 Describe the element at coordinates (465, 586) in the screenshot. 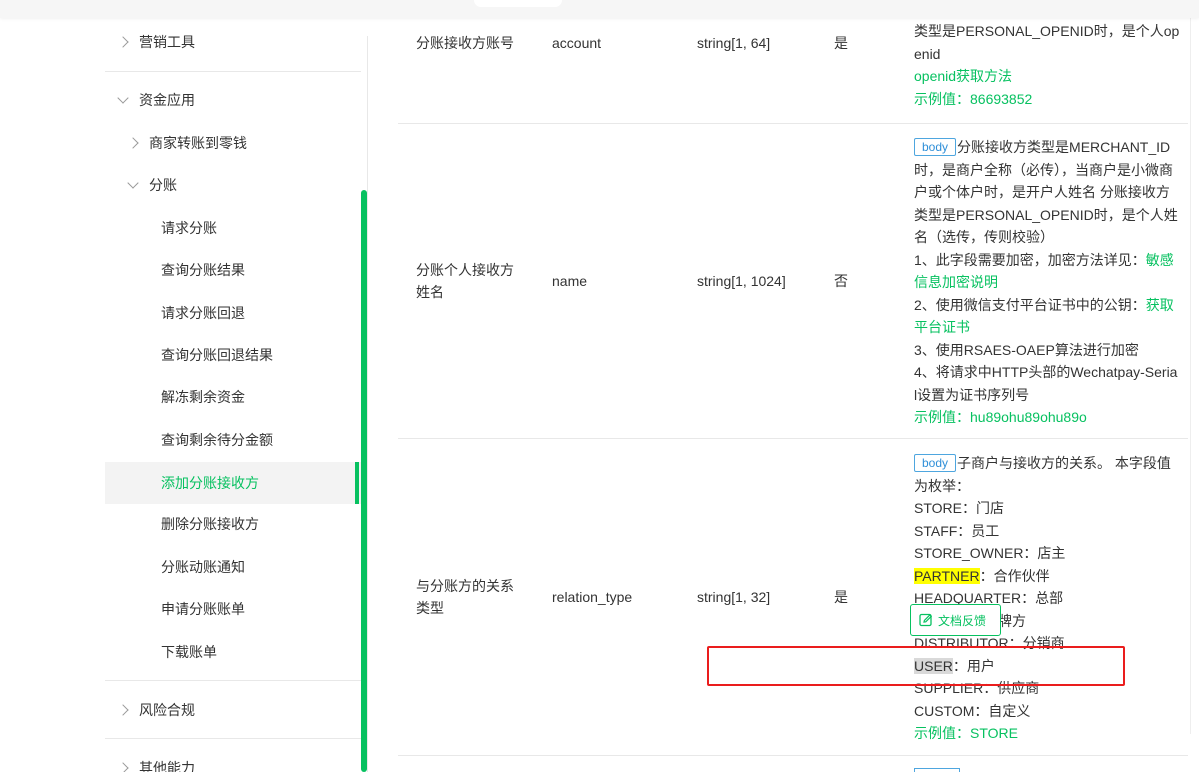

I see `param-name-line: 与分账方的关系` at that location.